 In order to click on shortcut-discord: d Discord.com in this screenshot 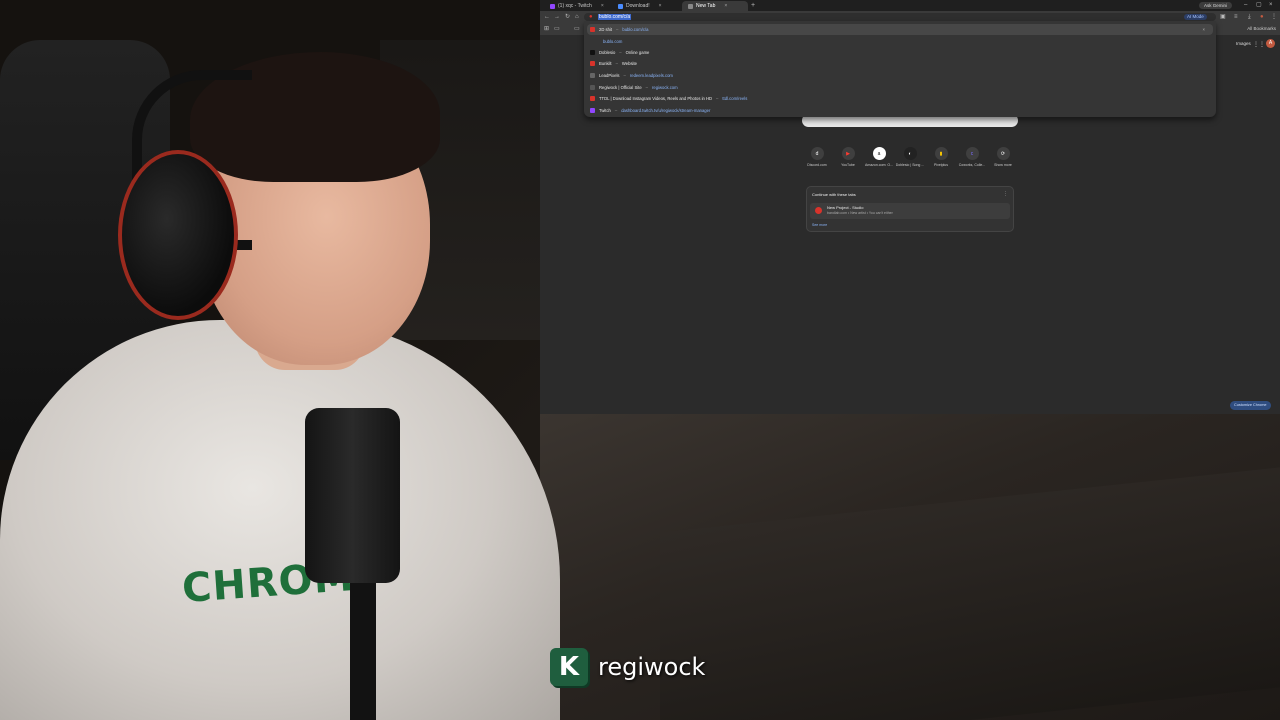, I will do `click(817, 157)`.